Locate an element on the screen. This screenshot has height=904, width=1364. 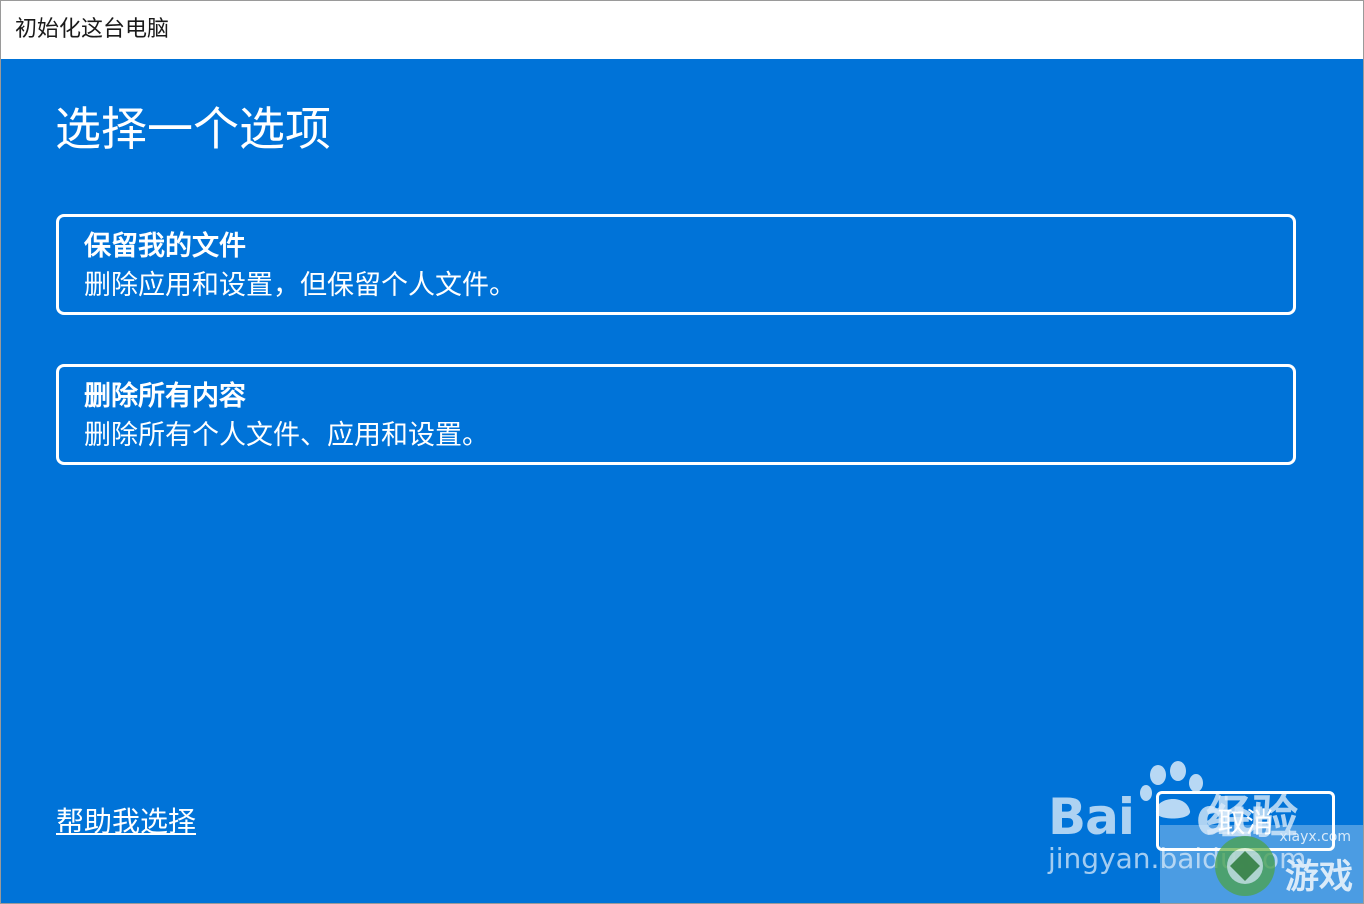
option-title: 保留我的文件 is located at coordinates (165, 246).